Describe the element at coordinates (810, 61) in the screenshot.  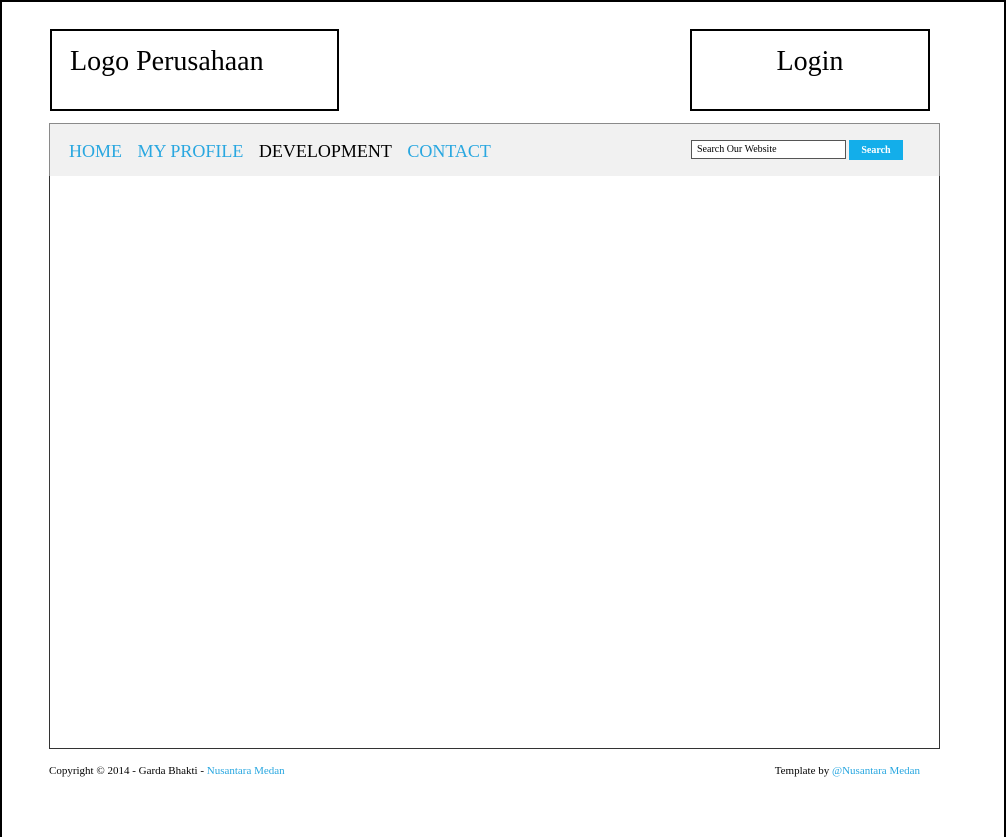
I see `login-label: Login` at that location.